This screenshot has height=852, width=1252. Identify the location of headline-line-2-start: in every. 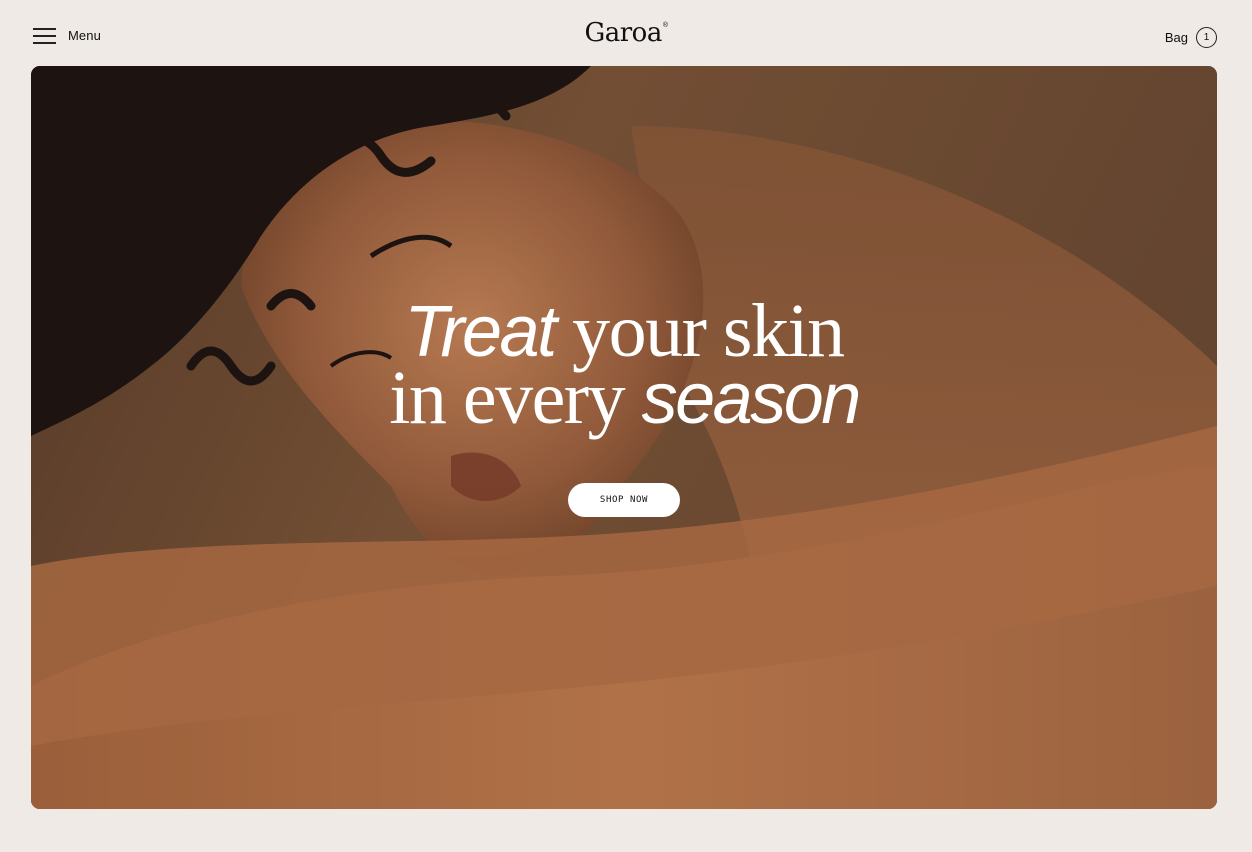
(515, 398).